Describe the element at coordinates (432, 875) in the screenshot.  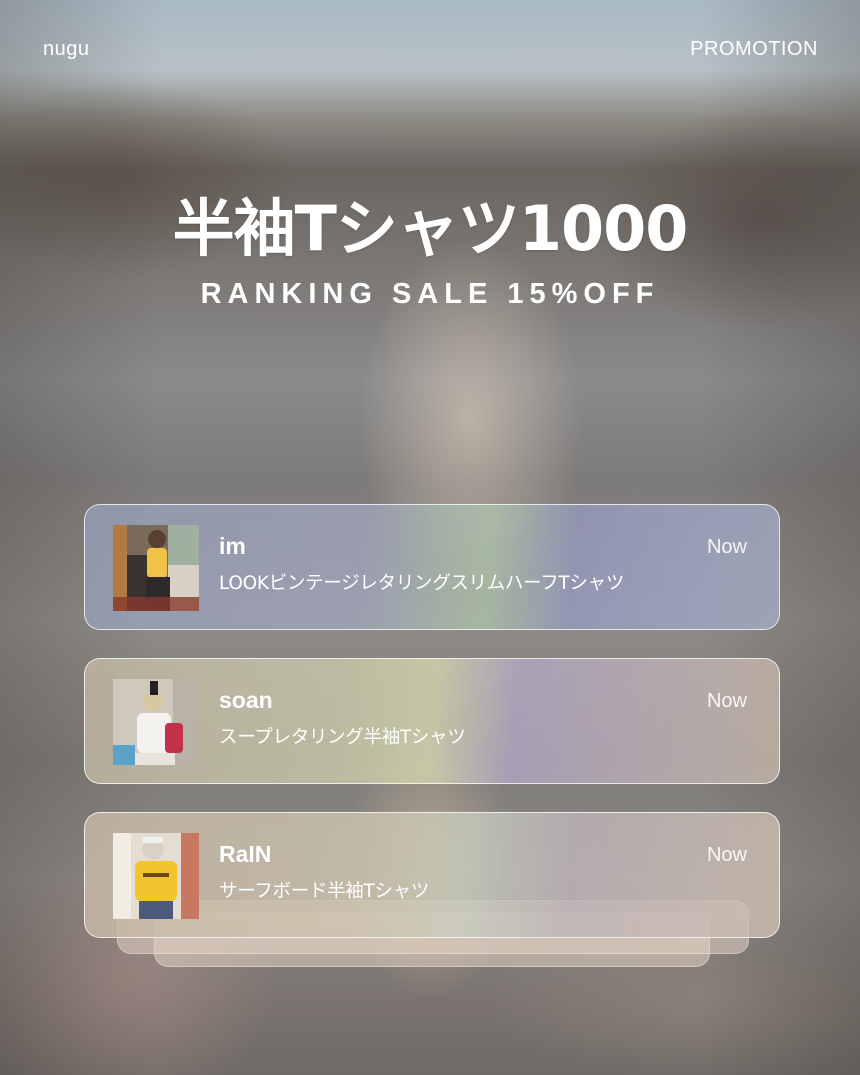
I see `notification-card: RaIN Now サーフボード半袖Tシャツ` at that location.